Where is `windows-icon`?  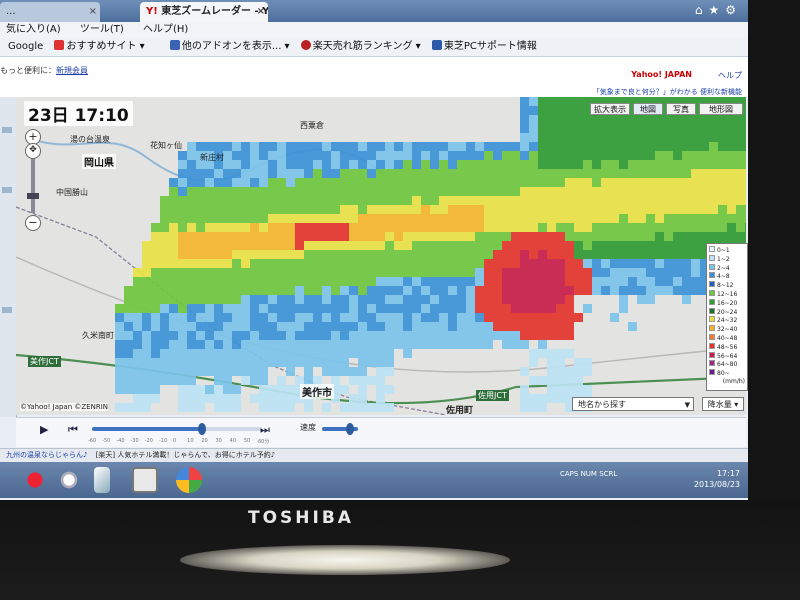
windows-icon is located at coordinates (189, 480).